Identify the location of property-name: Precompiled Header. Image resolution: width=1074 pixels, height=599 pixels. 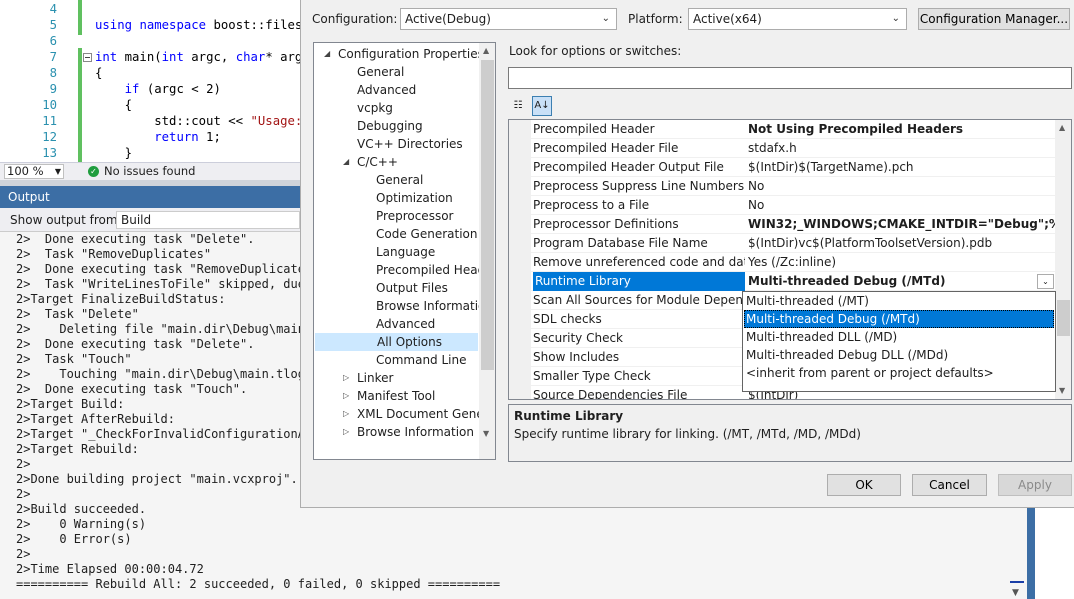
(594, 129).